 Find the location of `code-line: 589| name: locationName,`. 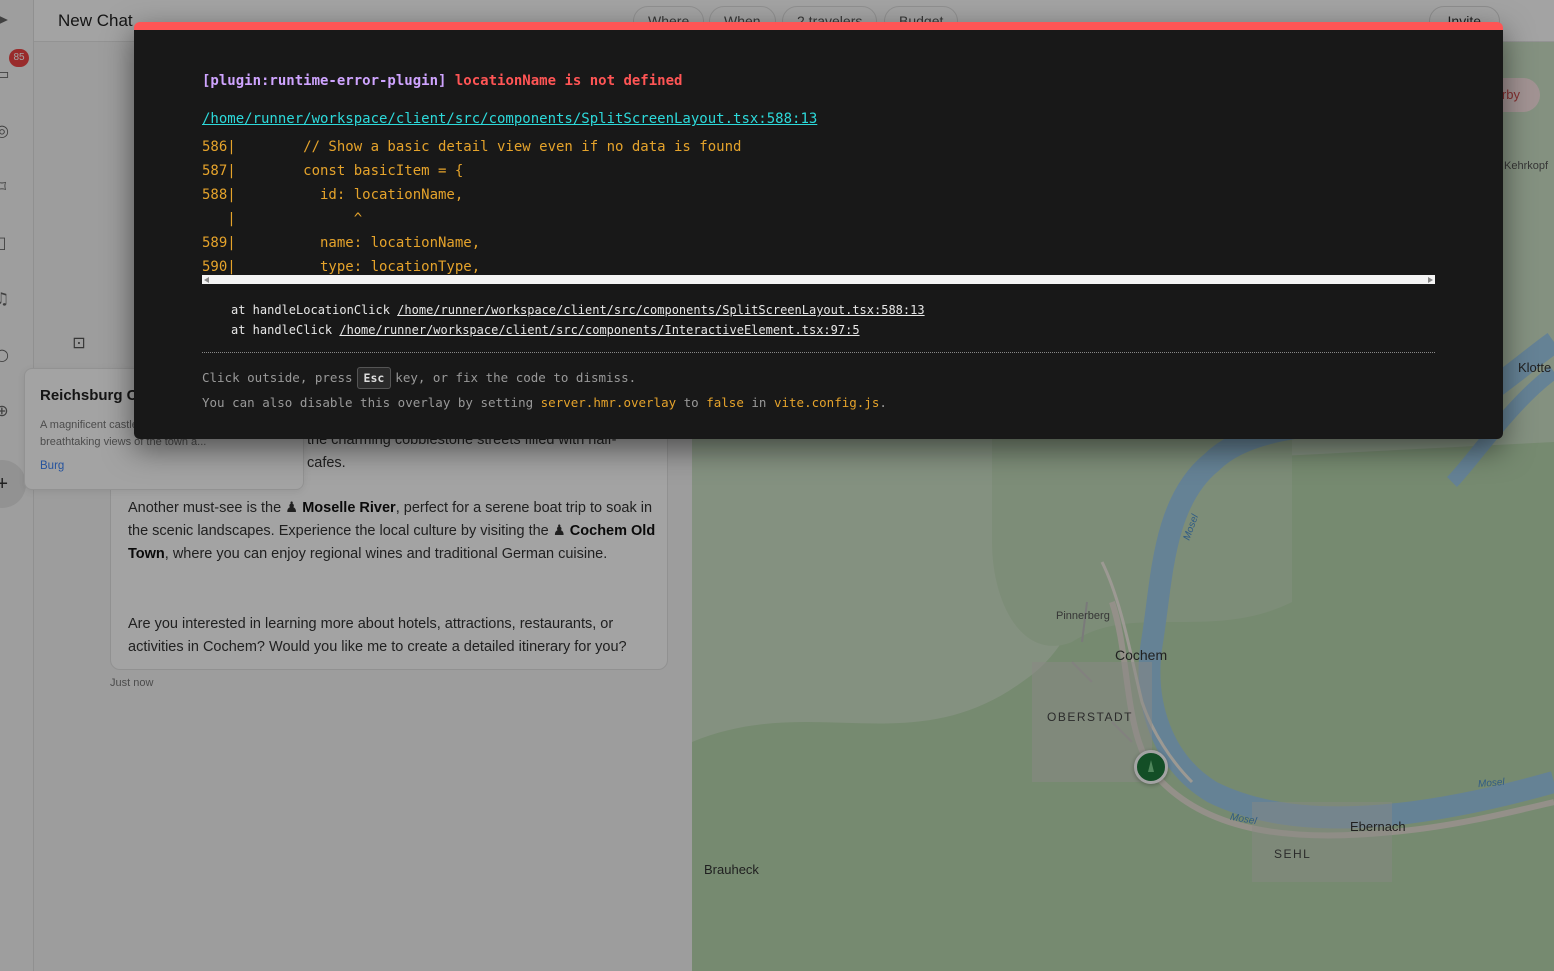

code-line: 589| name: locationName, is located at coordinates (341, 243).